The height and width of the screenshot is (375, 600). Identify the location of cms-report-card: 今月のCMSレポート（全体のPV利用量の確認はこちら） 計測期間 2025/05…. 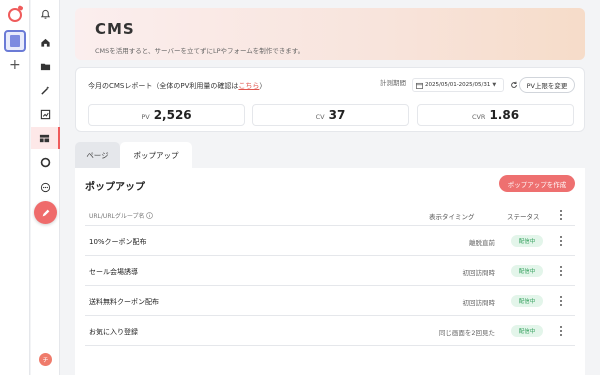
(330, 99).